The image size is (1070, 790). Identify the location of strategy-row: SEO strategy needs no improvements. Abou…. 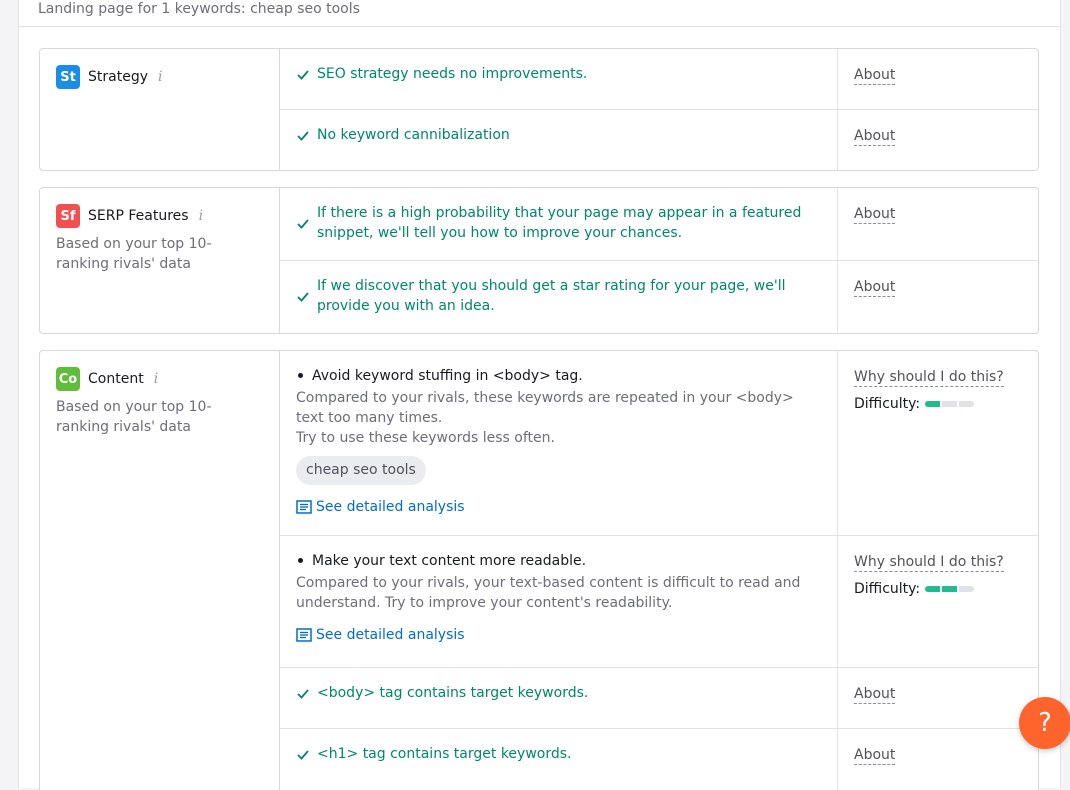
(659, 79).